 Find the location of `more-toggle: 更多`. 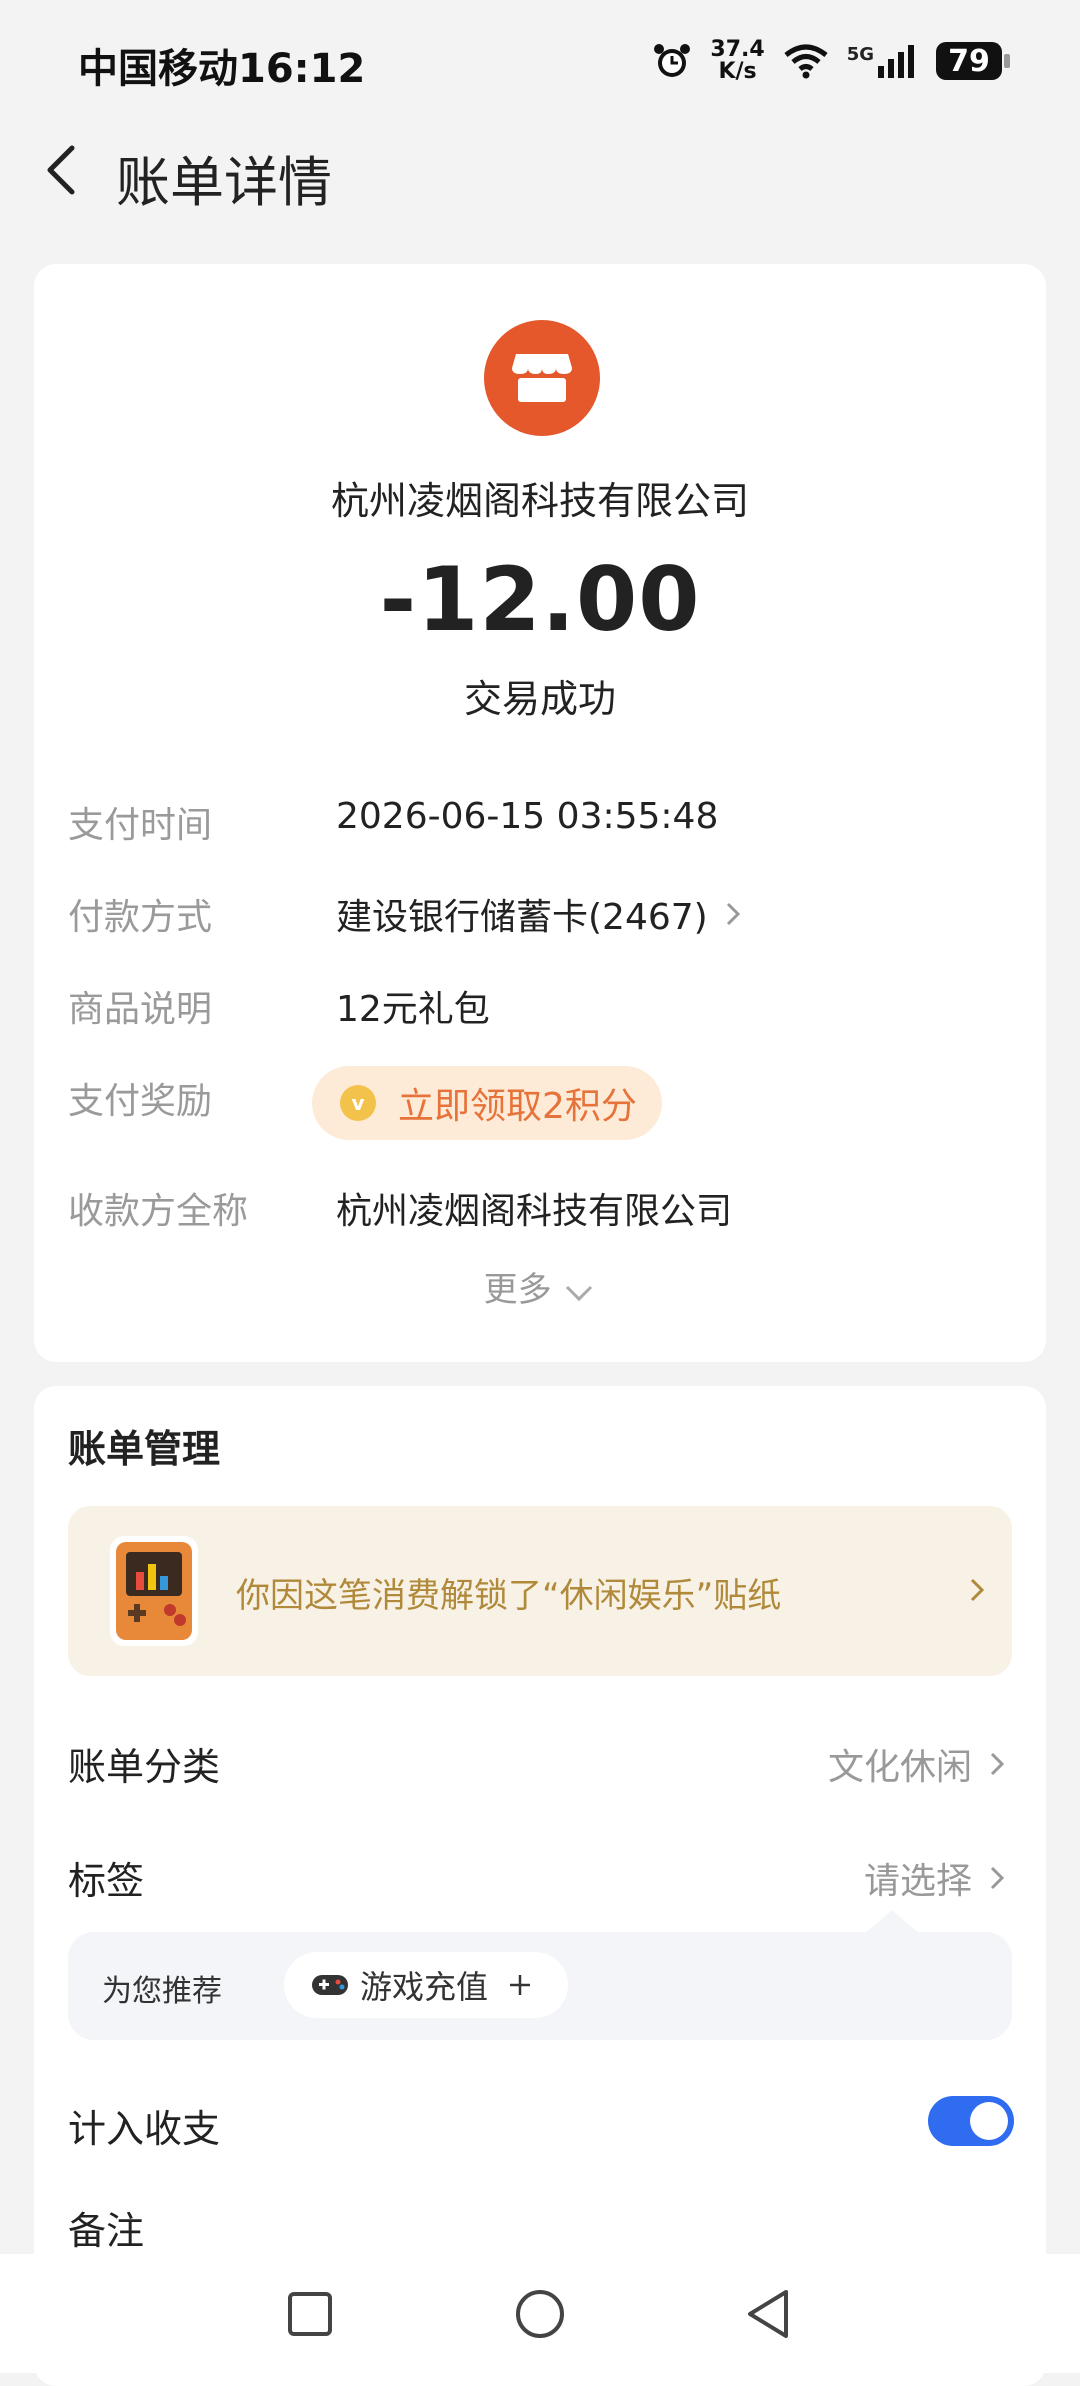

more-toggle: 更多 is located at coordinates (540, 1286).